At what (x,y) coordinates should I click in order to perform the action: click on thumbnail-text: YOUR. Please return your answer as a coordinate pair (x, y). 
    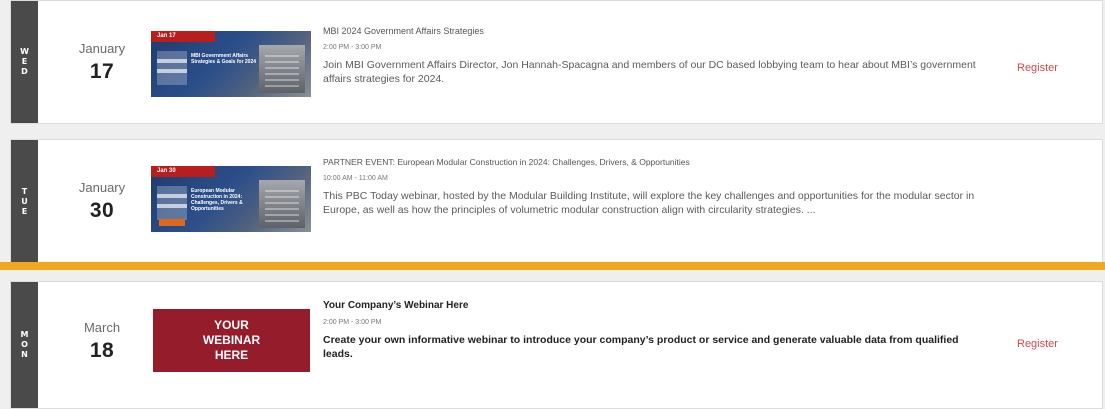
    Looking at the image, I should click on (231, 325).